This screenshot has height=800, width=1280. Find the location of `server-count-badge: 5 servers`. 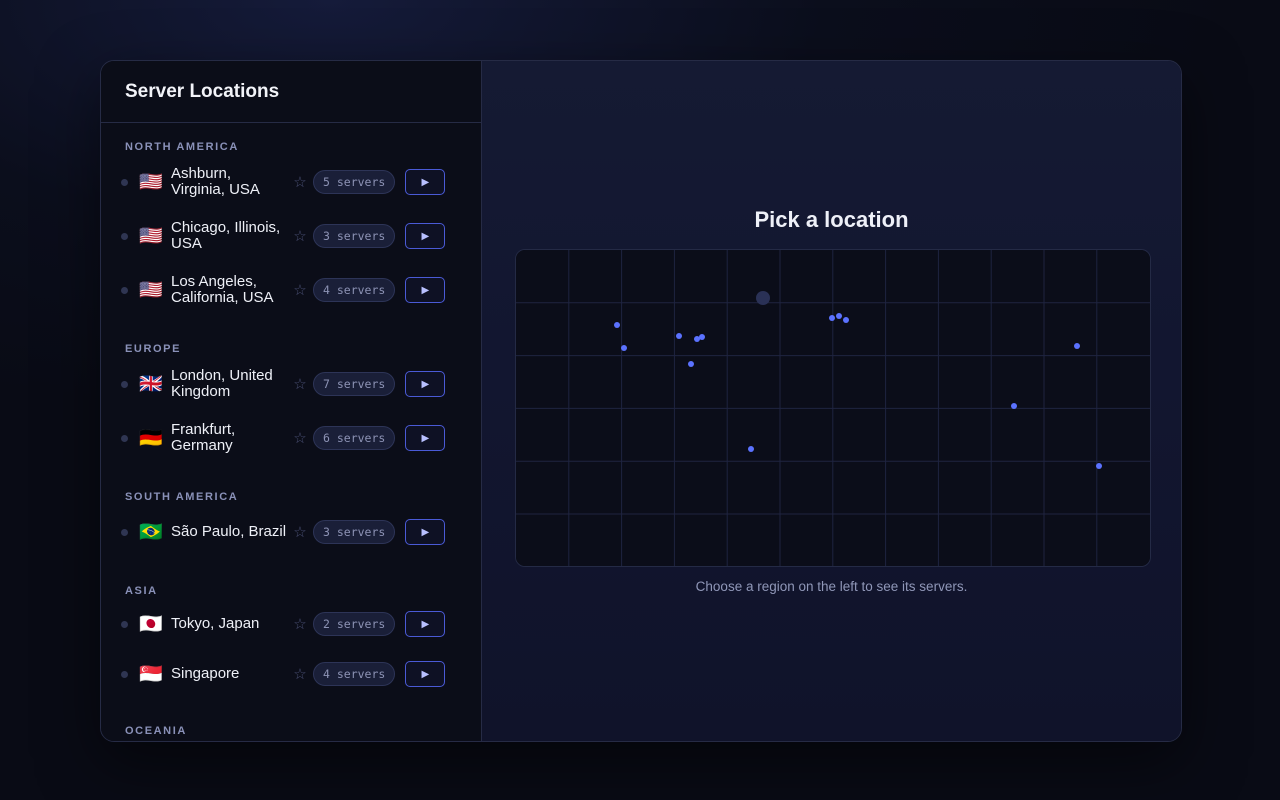

server-count-badge: 5 servers is located at coordinates (354, 182).